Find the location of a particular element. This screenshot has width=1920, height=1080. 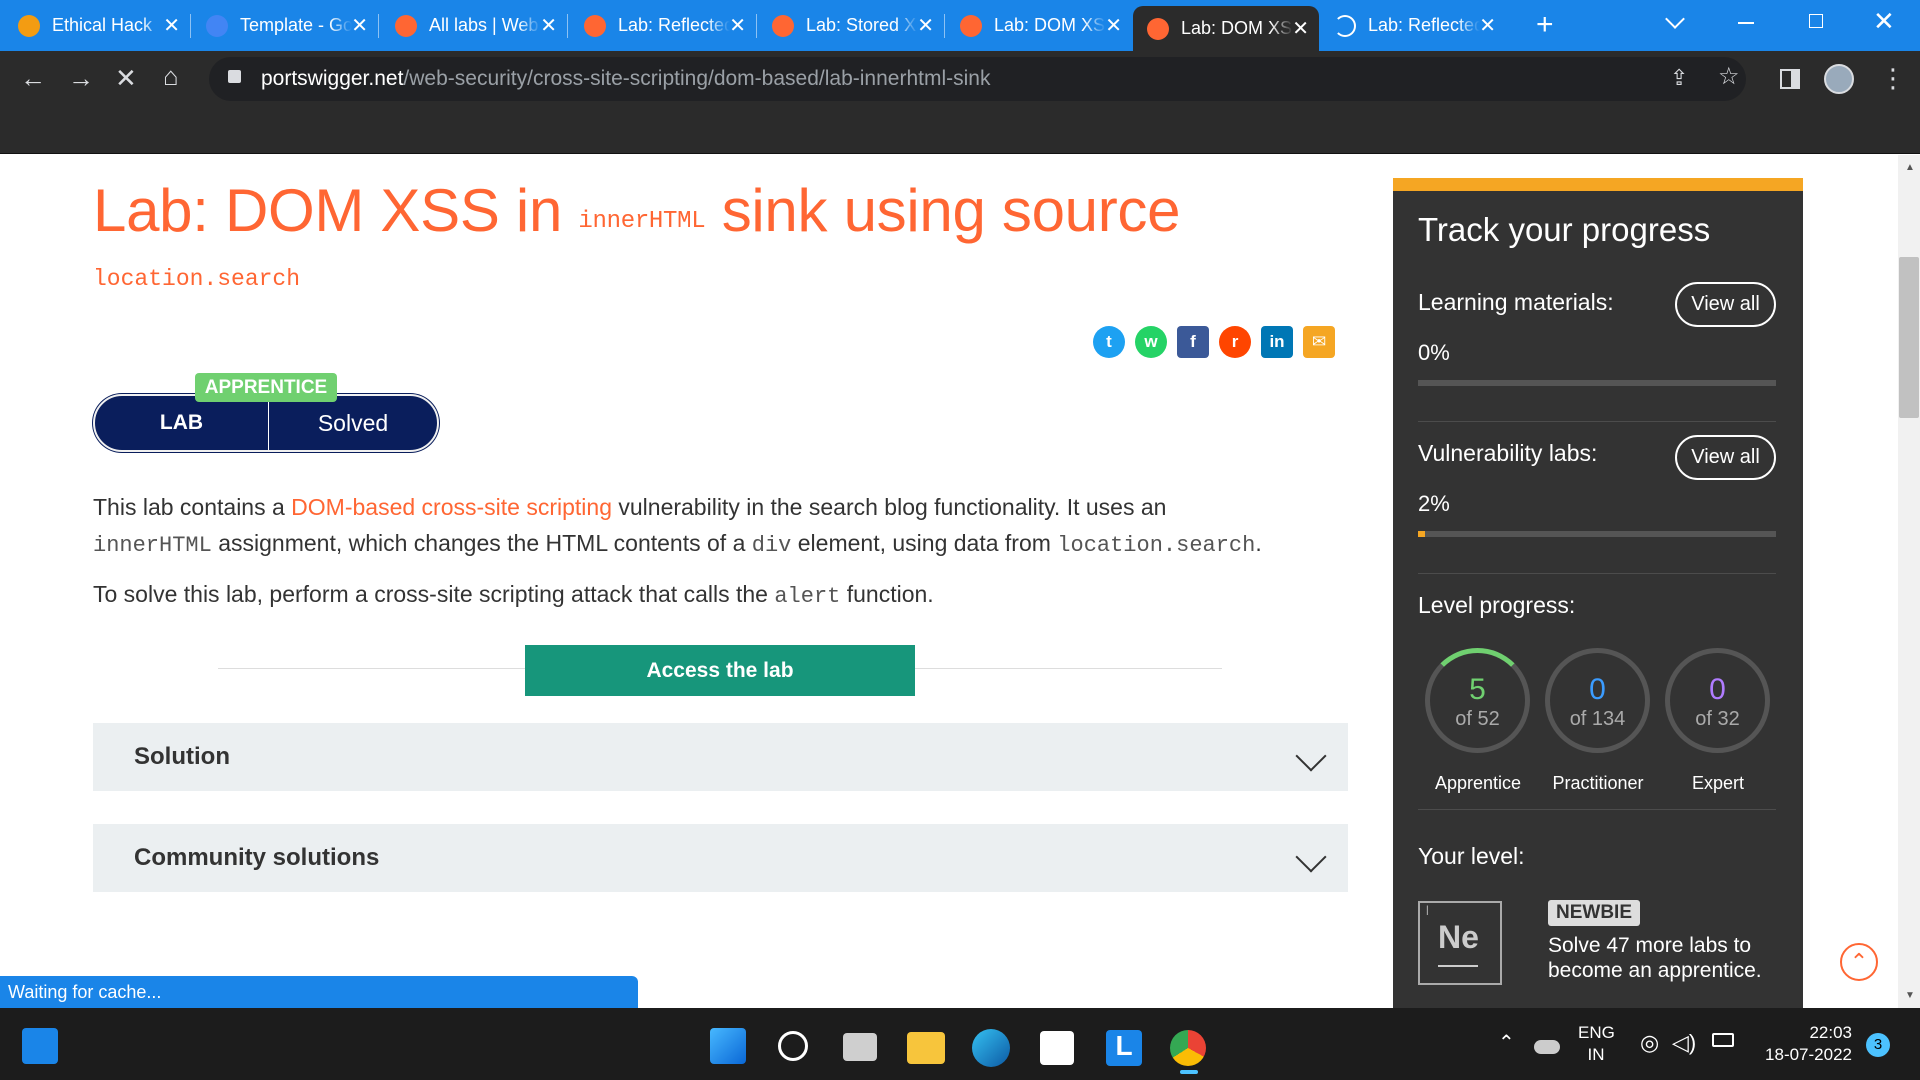

bookmark-star-icon: ☆ is located at coordinates (1729, 77).